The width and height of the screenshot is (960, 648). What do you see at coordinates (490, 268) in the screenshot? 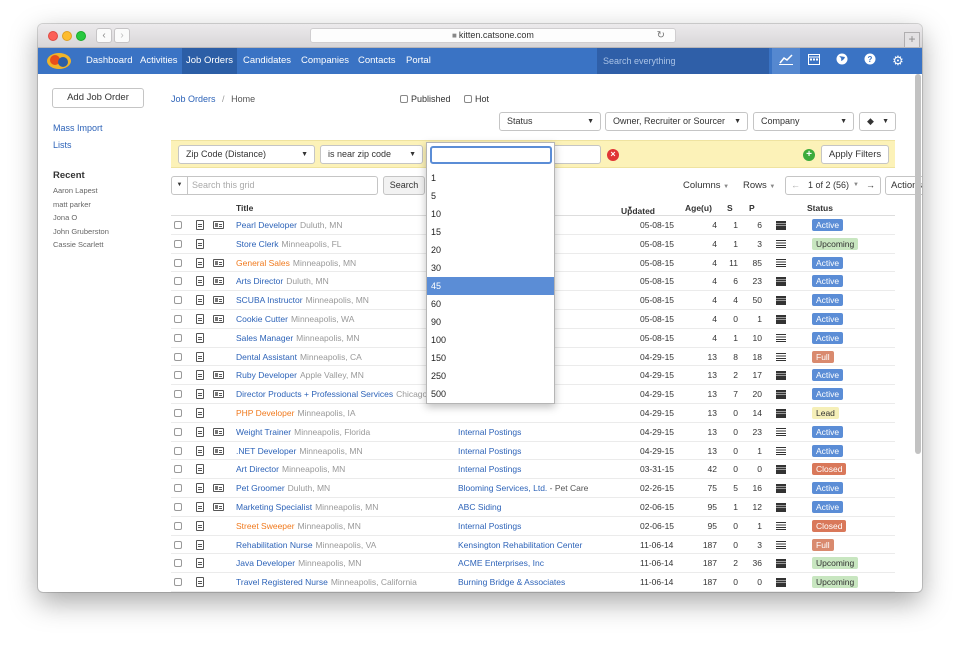
I see `dropdown-option: 30` at bounding box center [490, 268].